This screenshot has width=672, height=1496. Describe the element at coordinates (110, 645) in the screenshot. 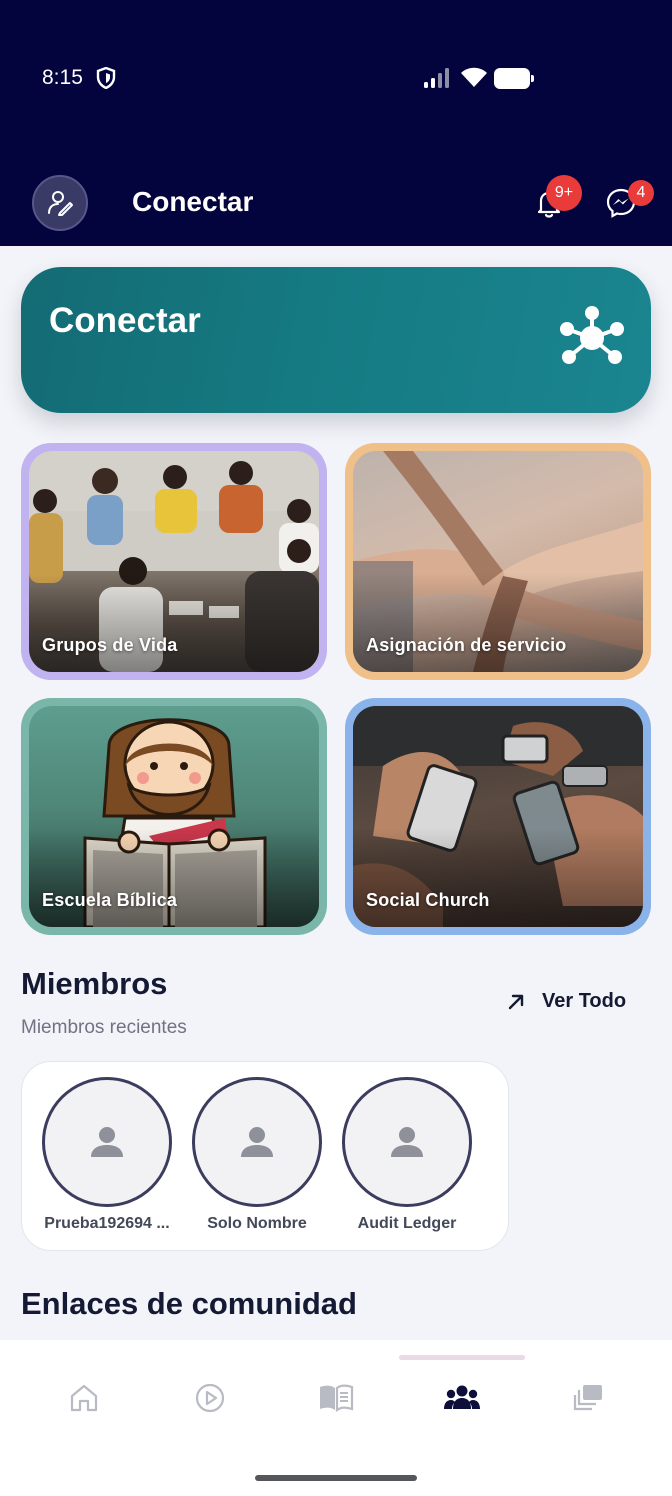

I see `card-label: Grupos de Vida` at that location.